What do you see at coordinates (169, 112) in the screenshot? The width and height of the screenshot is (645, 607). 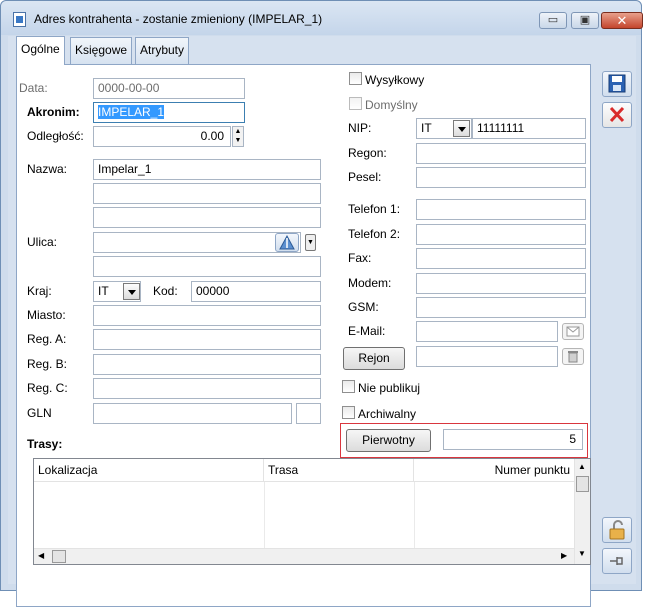 I see `akronim-field: IMPELAR_1` at bounding box center [169, 112].